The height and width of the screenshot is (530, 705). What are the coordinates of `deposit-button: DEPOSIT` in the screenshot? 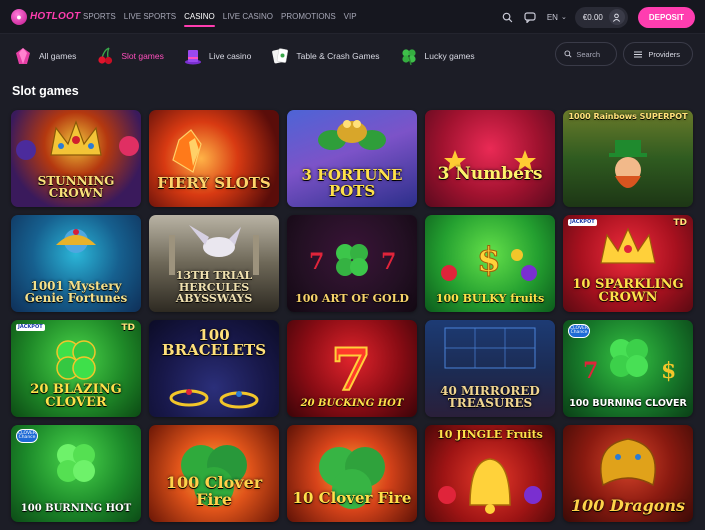 It's located at (666, 17).